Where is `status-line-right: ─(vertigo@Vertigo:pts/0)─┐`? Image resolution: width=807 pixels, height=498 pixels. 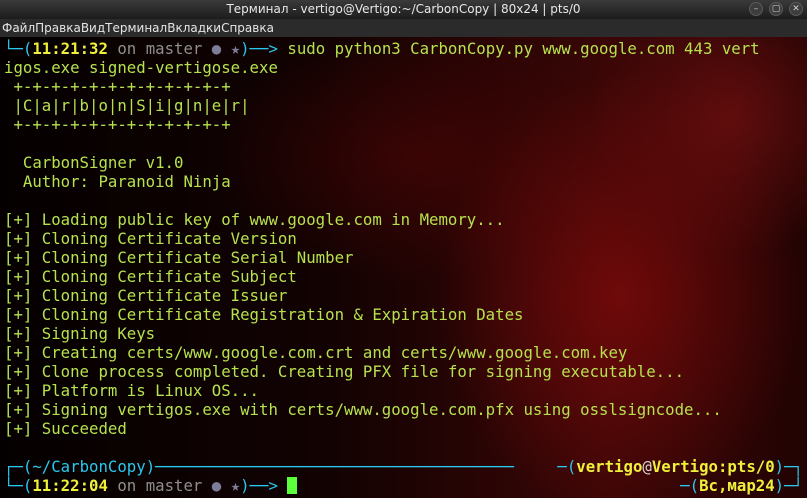
status-line-right: ─(vertigo@Vertigo:pts/0)─┐ is located at coordinates (680, 466).